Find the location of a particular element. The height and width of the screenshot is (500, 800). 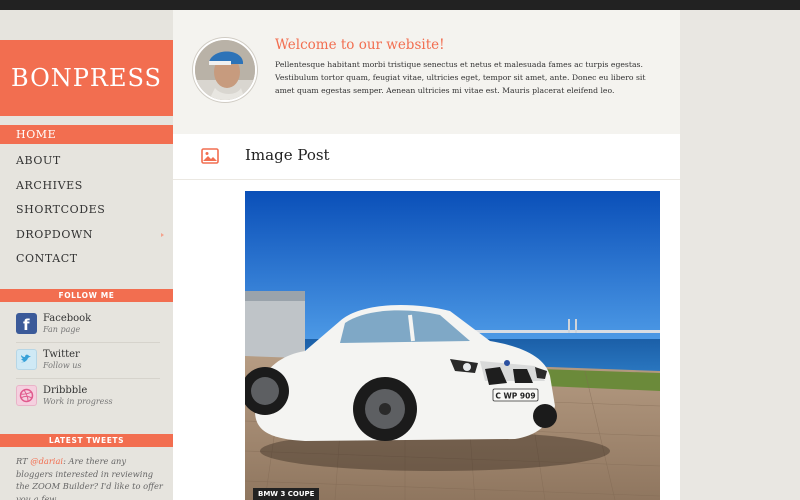

facebook-icon: f is located at coordinates (26, 323).